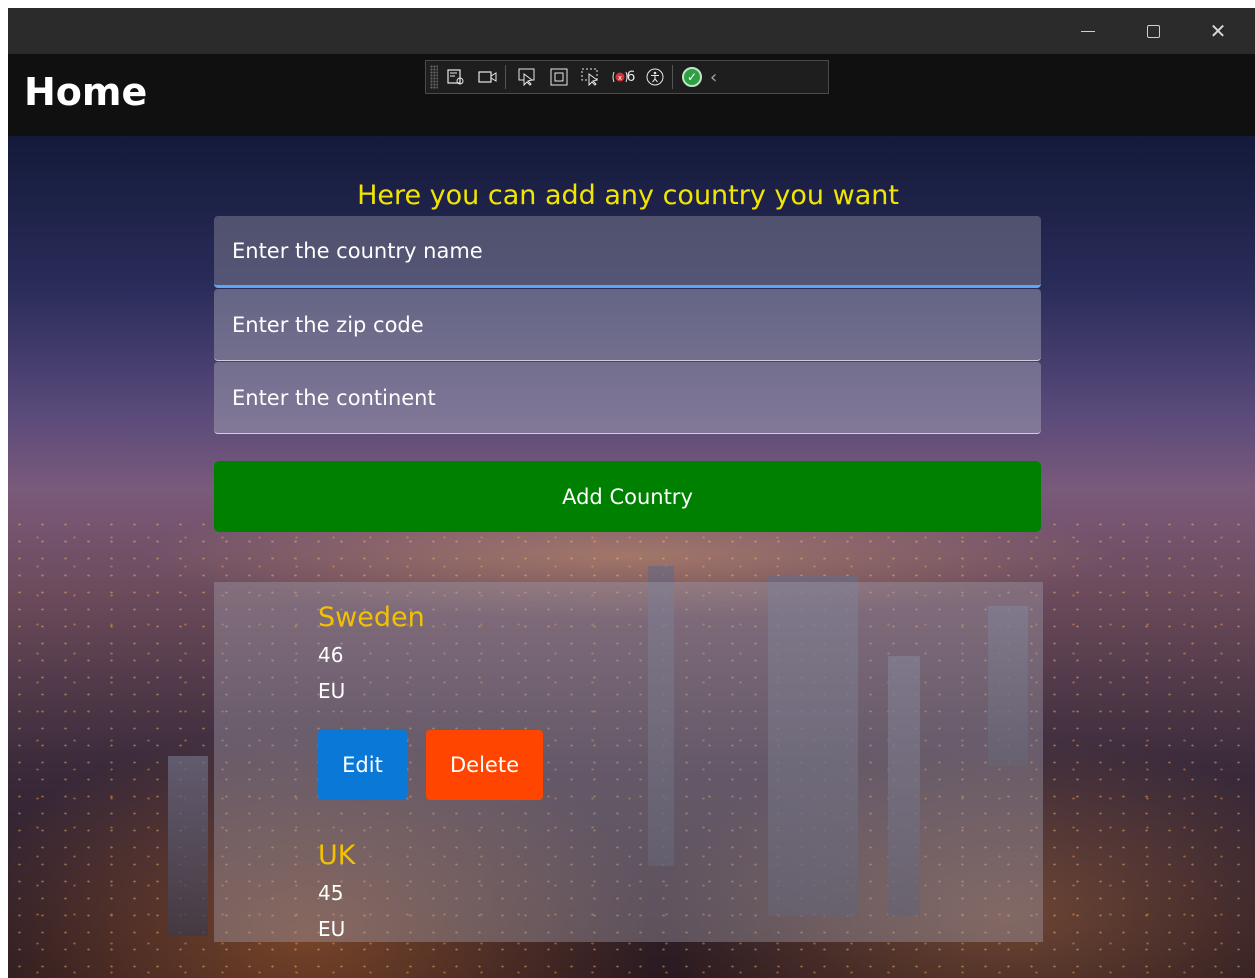 This screenshot has height=978, width=1255. I want to click on list-item: UK 45 EU, so click(518, 890).